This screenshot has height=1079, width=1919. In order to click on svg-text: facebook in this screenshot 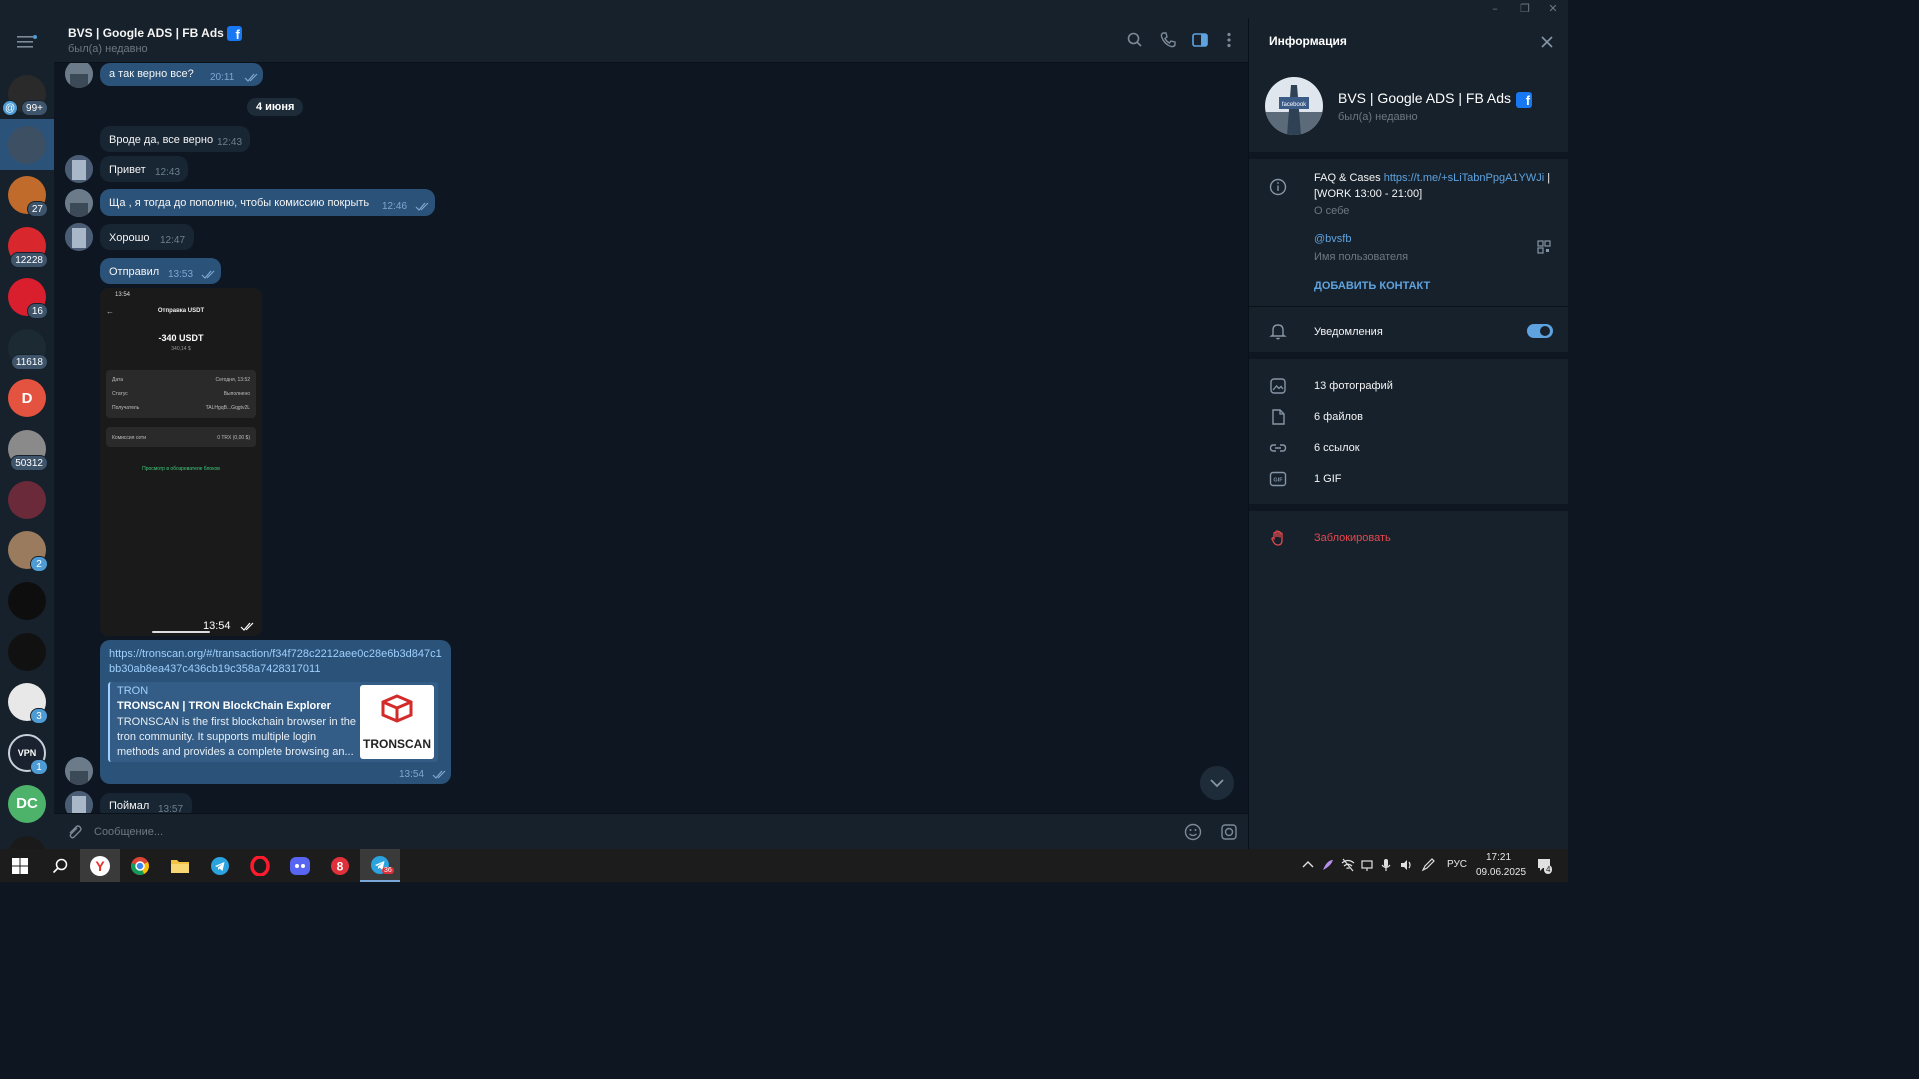, I will do `click(1294, 105)`.